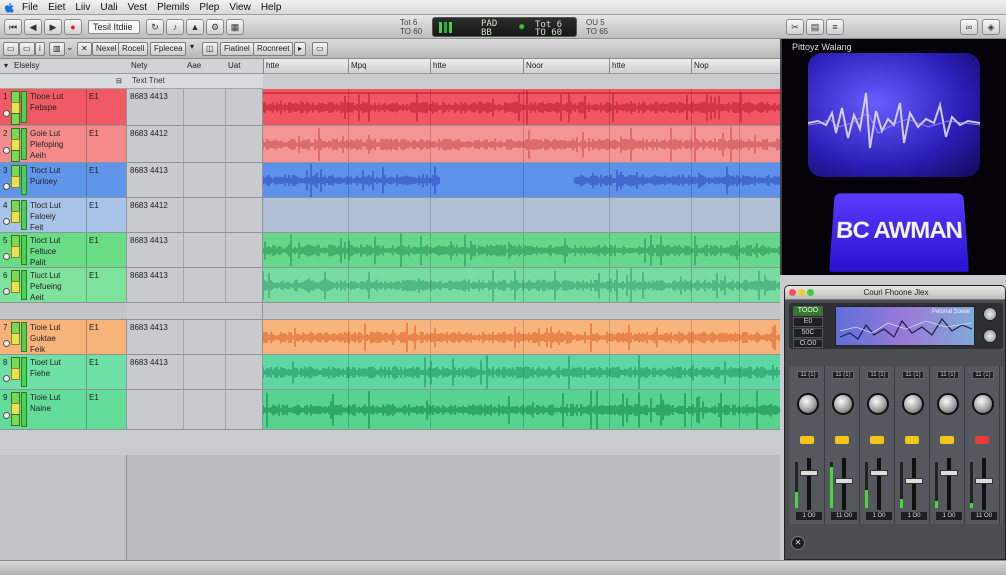  Describe the element at coordinates (175, 27) in the screenshot. I see `tuner-button: ♪` at that location.